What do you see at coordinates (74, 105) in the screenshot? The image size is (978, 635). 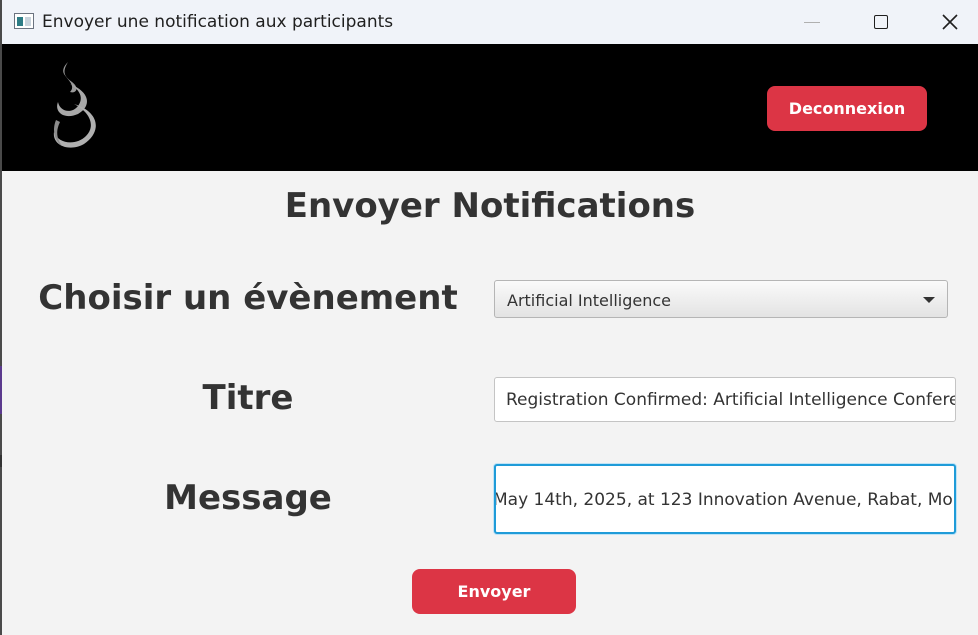 I see `flame-logo-icon` at bounding box center [74, 105].